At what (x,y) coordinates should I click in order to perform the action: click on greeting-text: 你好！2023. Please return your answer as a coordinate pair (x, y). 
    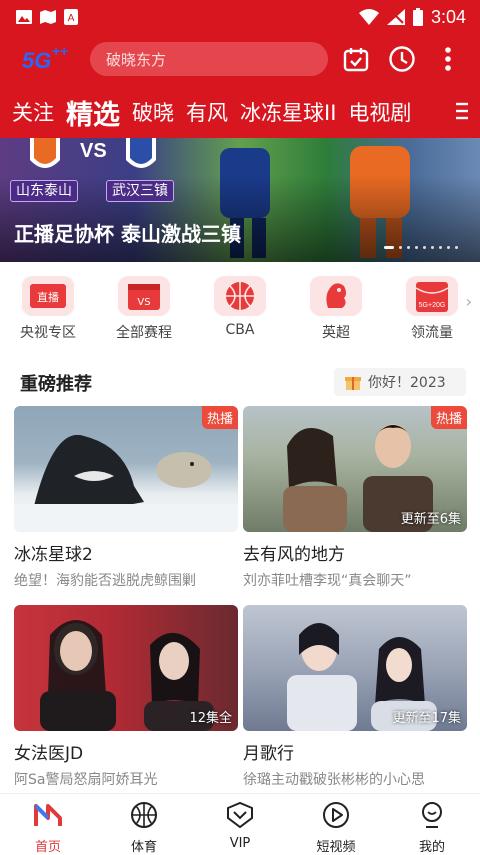
    Looking at the image, I should click on (407, 383).